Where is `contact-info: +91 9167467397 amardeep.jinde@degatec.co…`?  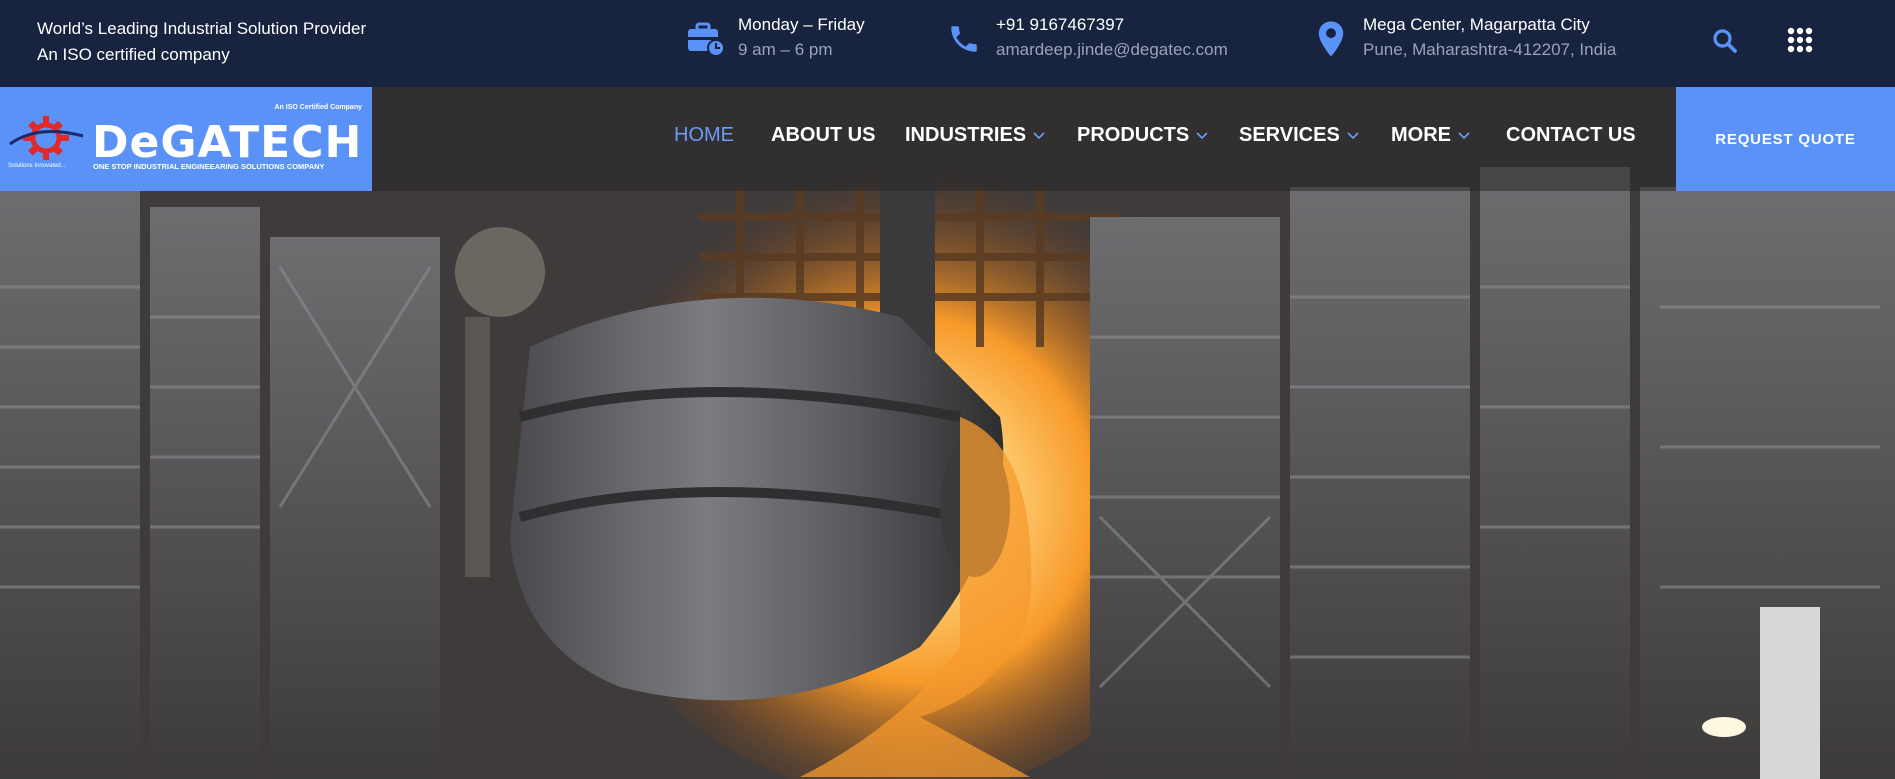
contact-info: +91 9167467397 amardeep.jinde@degatec.co… is located at coordinates (1085, 38).